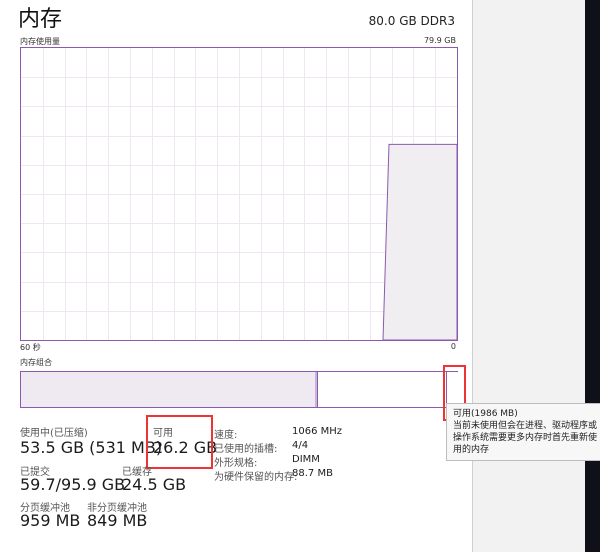 This screenshot has width=600, height=552. What do you see at coordinates (226, 435) in the screenshot?
I see `speed-label: 速度:` at bounding box center [226, 435].